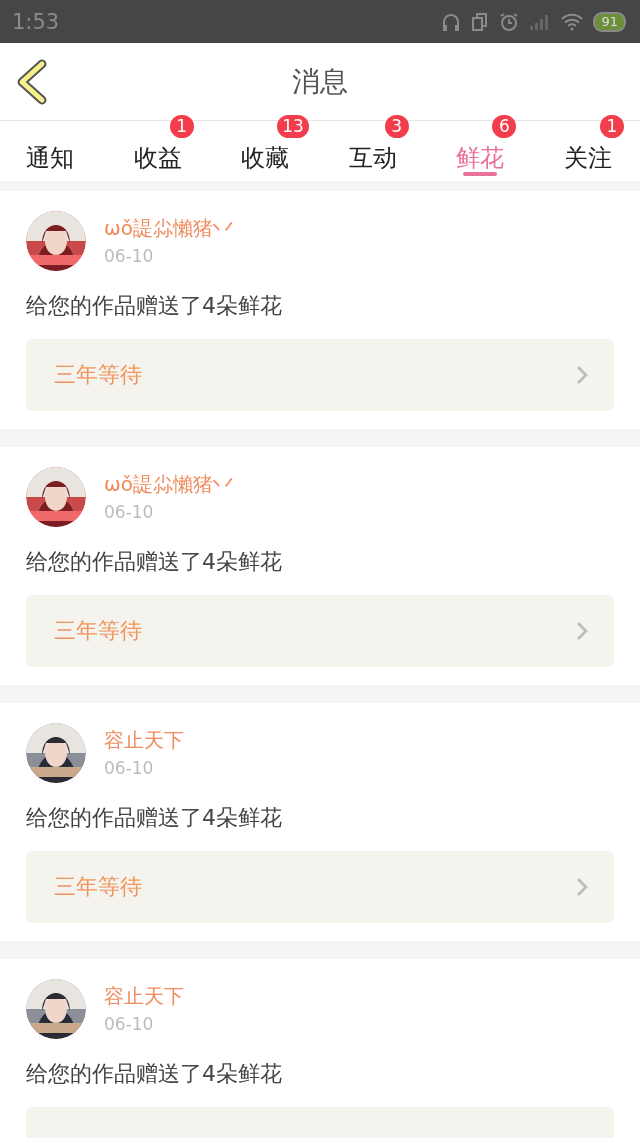  I want to click on status-time: 1:53, so click(36, 21).